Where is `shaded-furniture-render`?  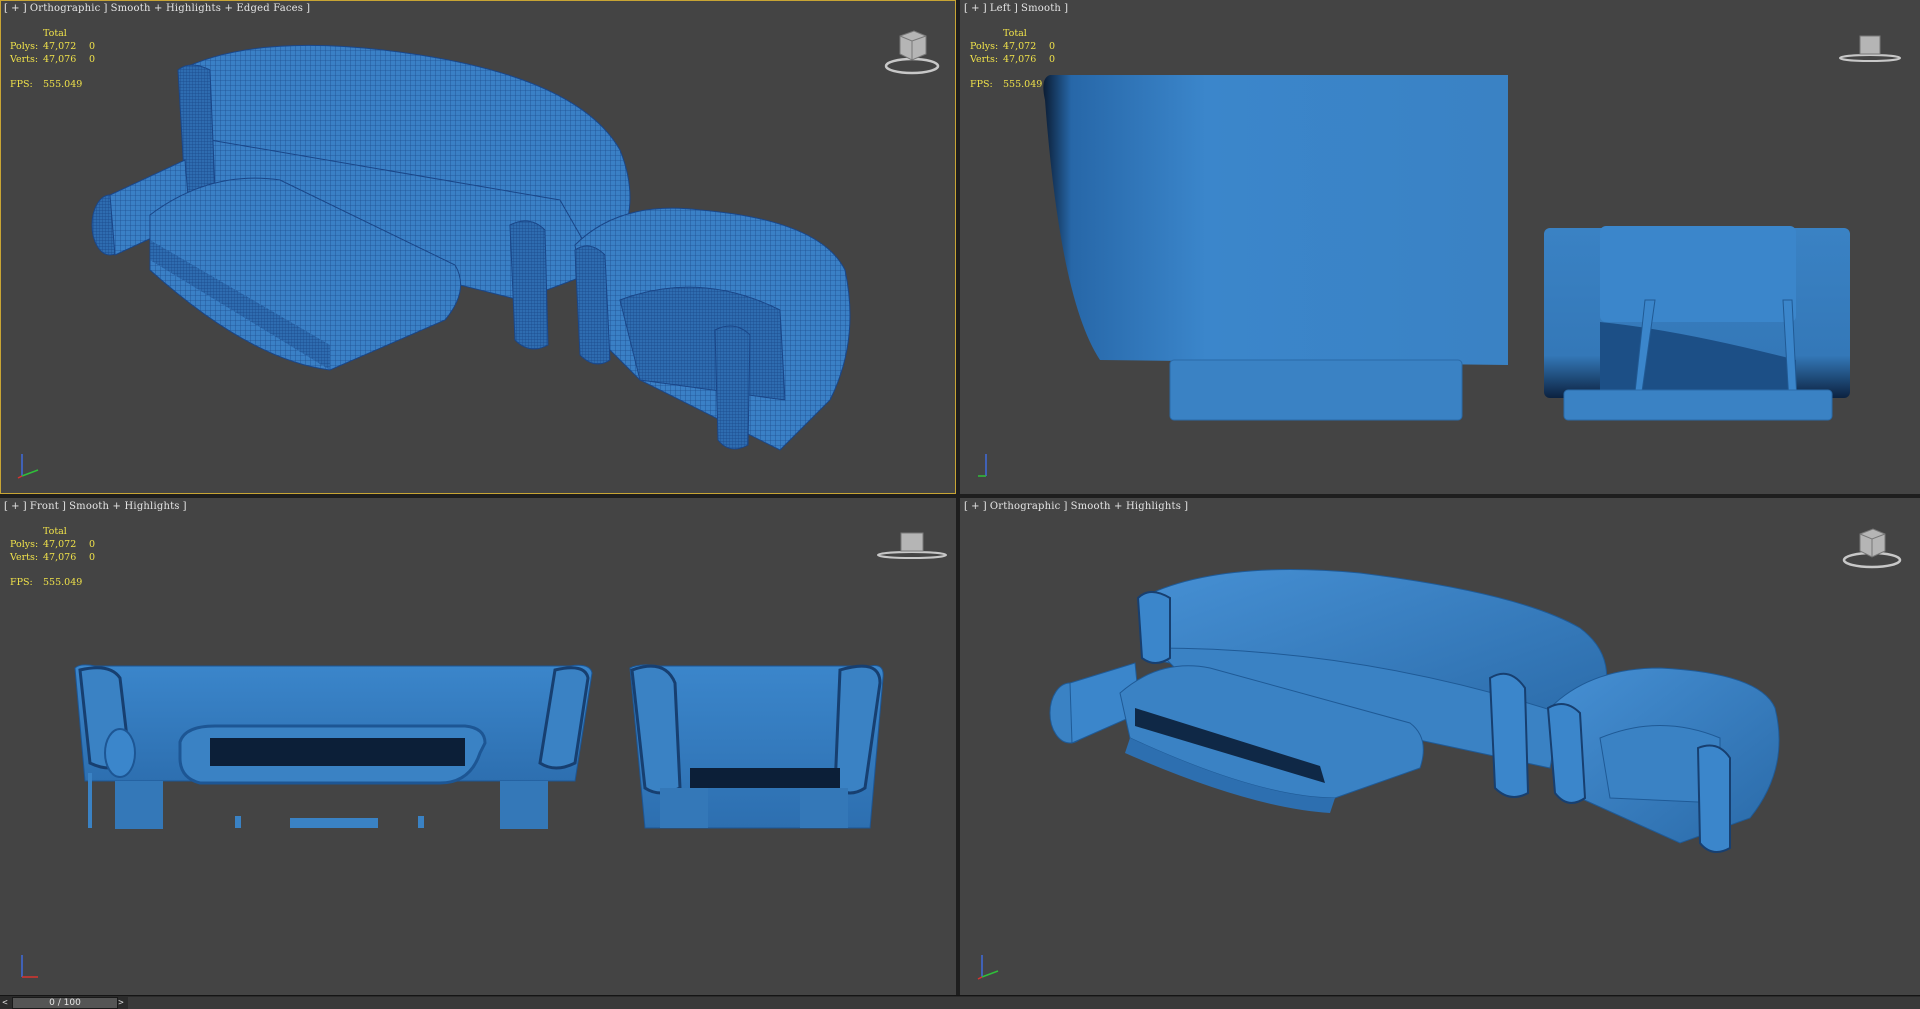 shaded-furniture-render is located at coordinates (1414, 711).